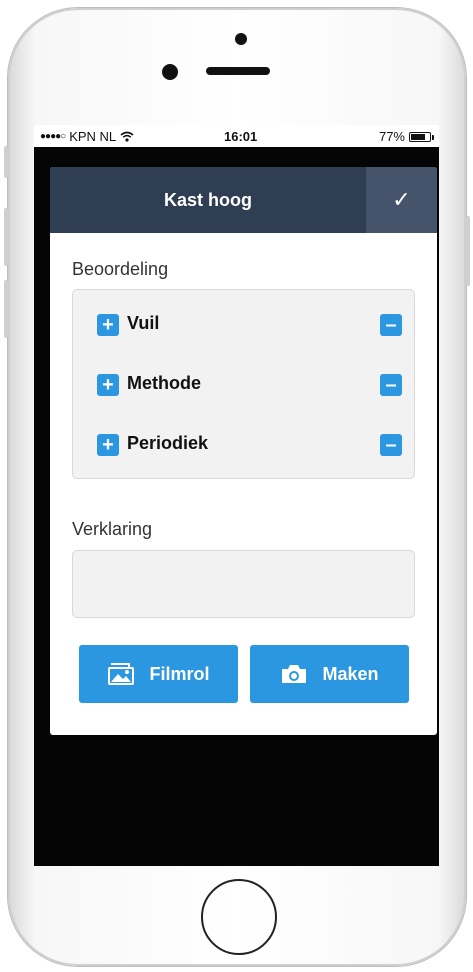 This screenshot has width=473, height=972. Describe the element at coordinates (241, 39) in the screenshot. I see `front-camera` at that location.